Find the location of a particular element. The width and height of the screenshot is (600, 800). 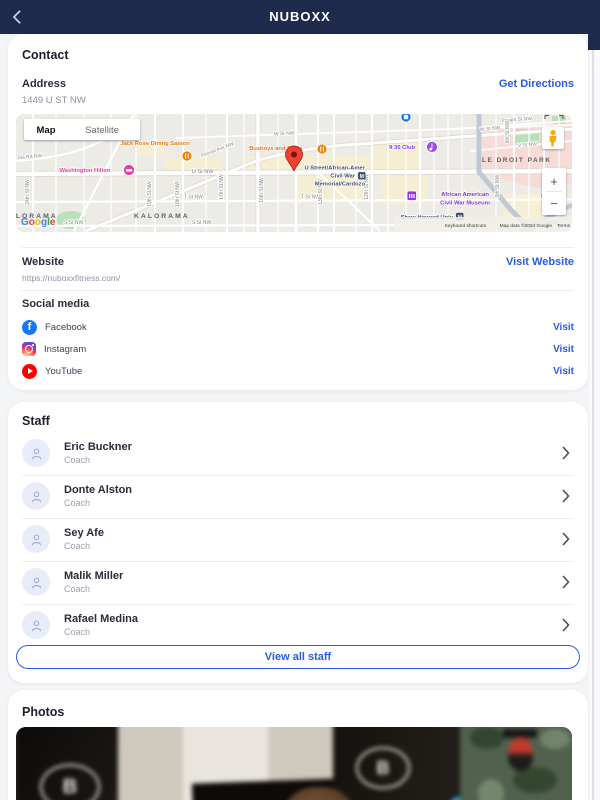

staff-row: Sey Afe Coach is located at coordinates (298, 540).